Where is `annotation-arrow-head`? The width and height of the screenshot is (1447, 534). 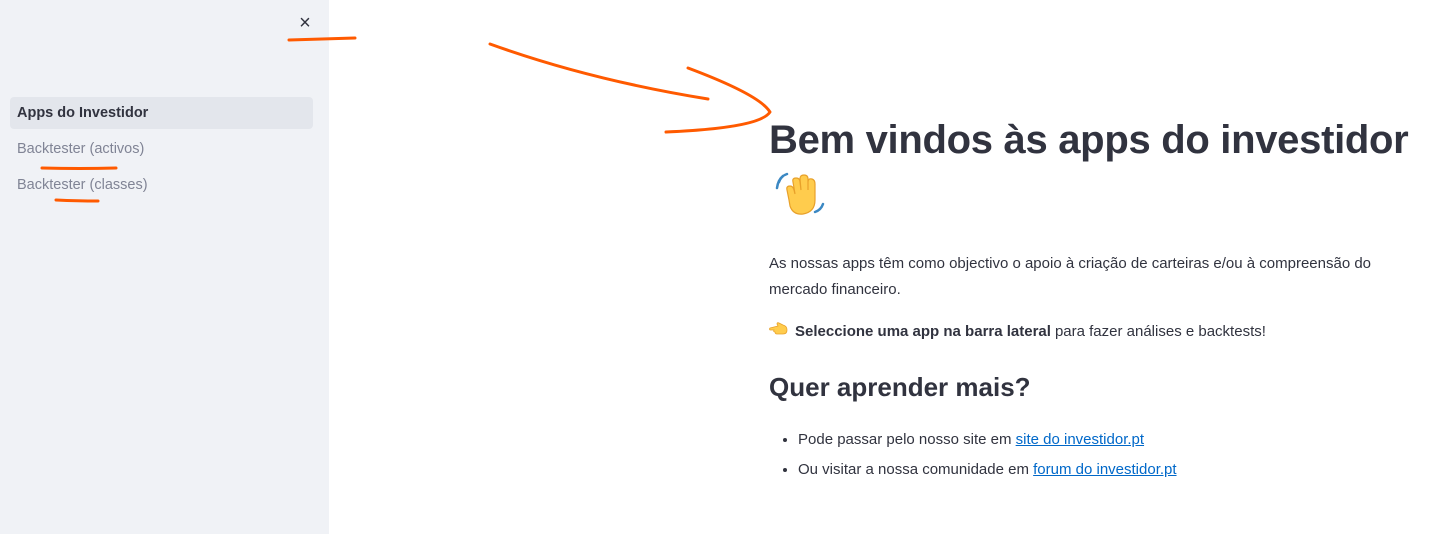 annotation-arrow-head is located at coordinates (718, 100).